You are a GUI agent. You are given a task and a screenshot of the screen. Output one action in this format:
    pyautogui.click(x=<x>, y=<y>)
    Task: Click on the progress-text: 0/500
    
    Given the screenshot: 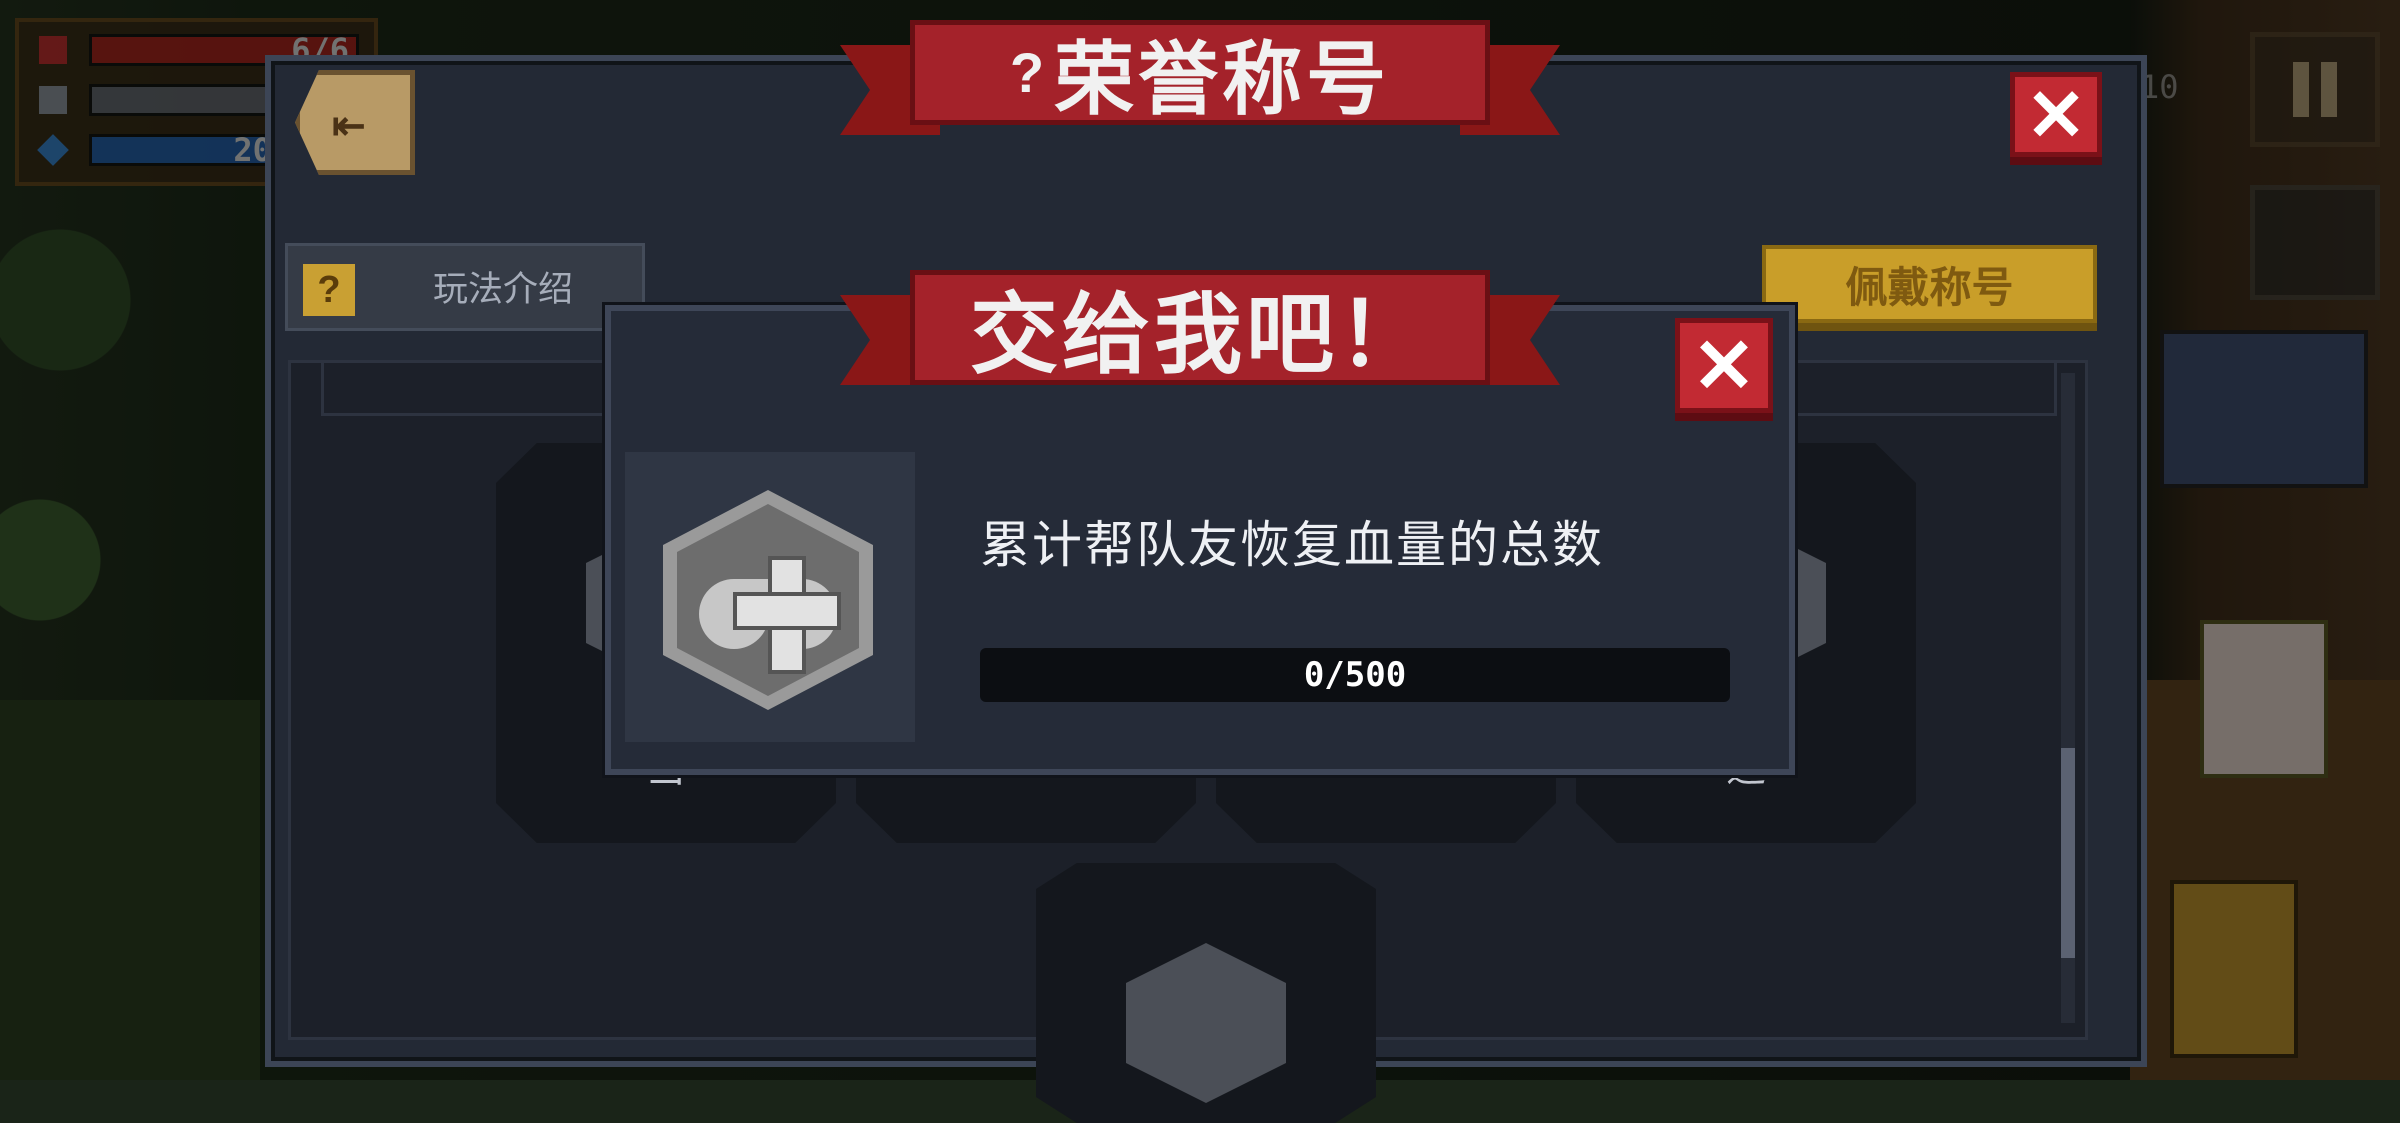 What is the action you would take?
    pyautogui.click(x=1355, y=675)
    